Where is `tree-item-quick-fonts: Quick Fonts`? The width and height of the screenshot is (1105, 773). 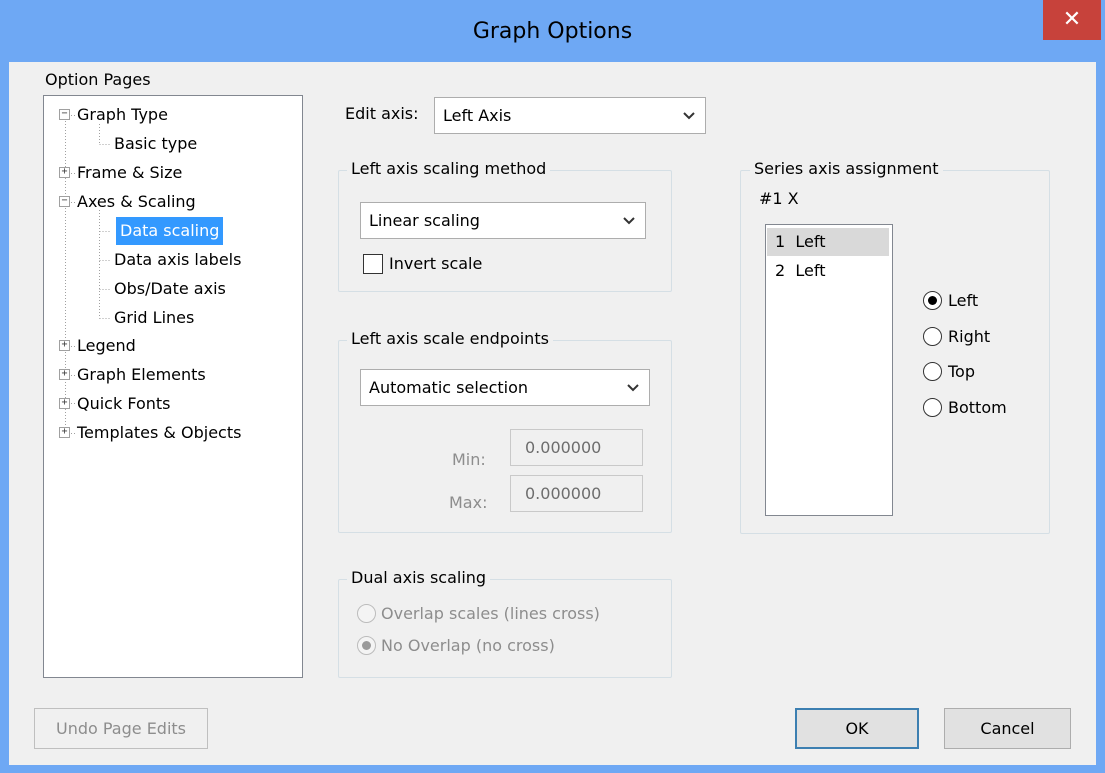 tree-item-quick-fonts: Quick Fonts is located at coordinates (124, 404).